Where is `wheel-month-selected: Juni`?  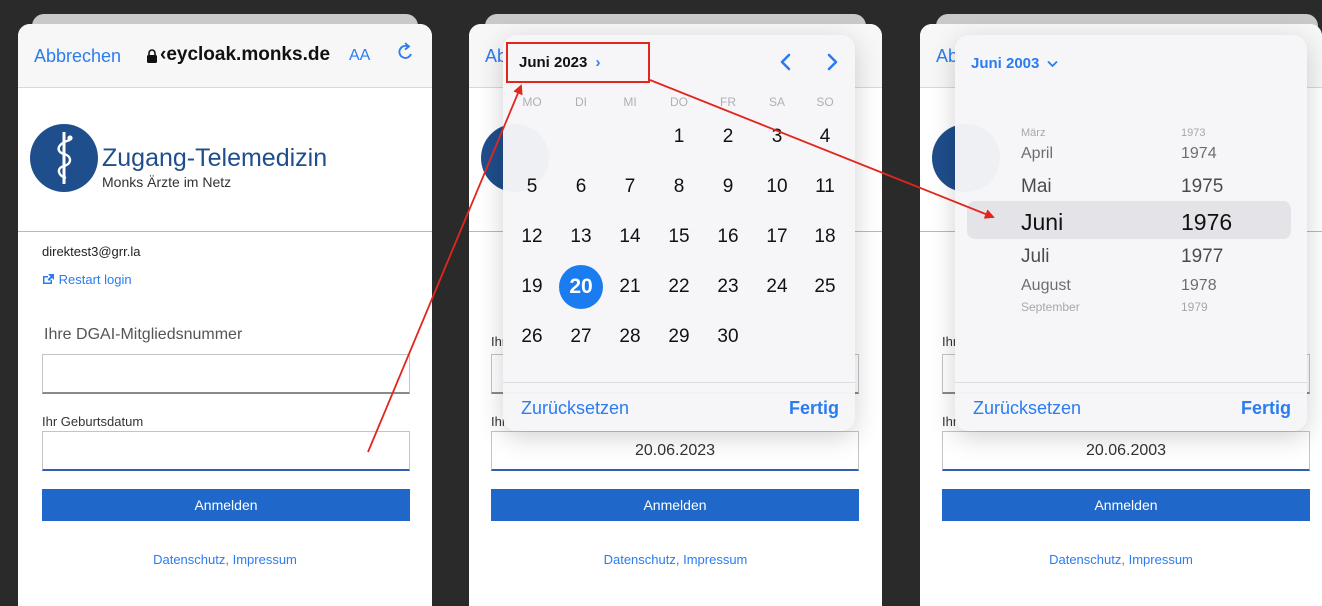
wheel-month-selected: Juni is located at coordinates (1042, 222).